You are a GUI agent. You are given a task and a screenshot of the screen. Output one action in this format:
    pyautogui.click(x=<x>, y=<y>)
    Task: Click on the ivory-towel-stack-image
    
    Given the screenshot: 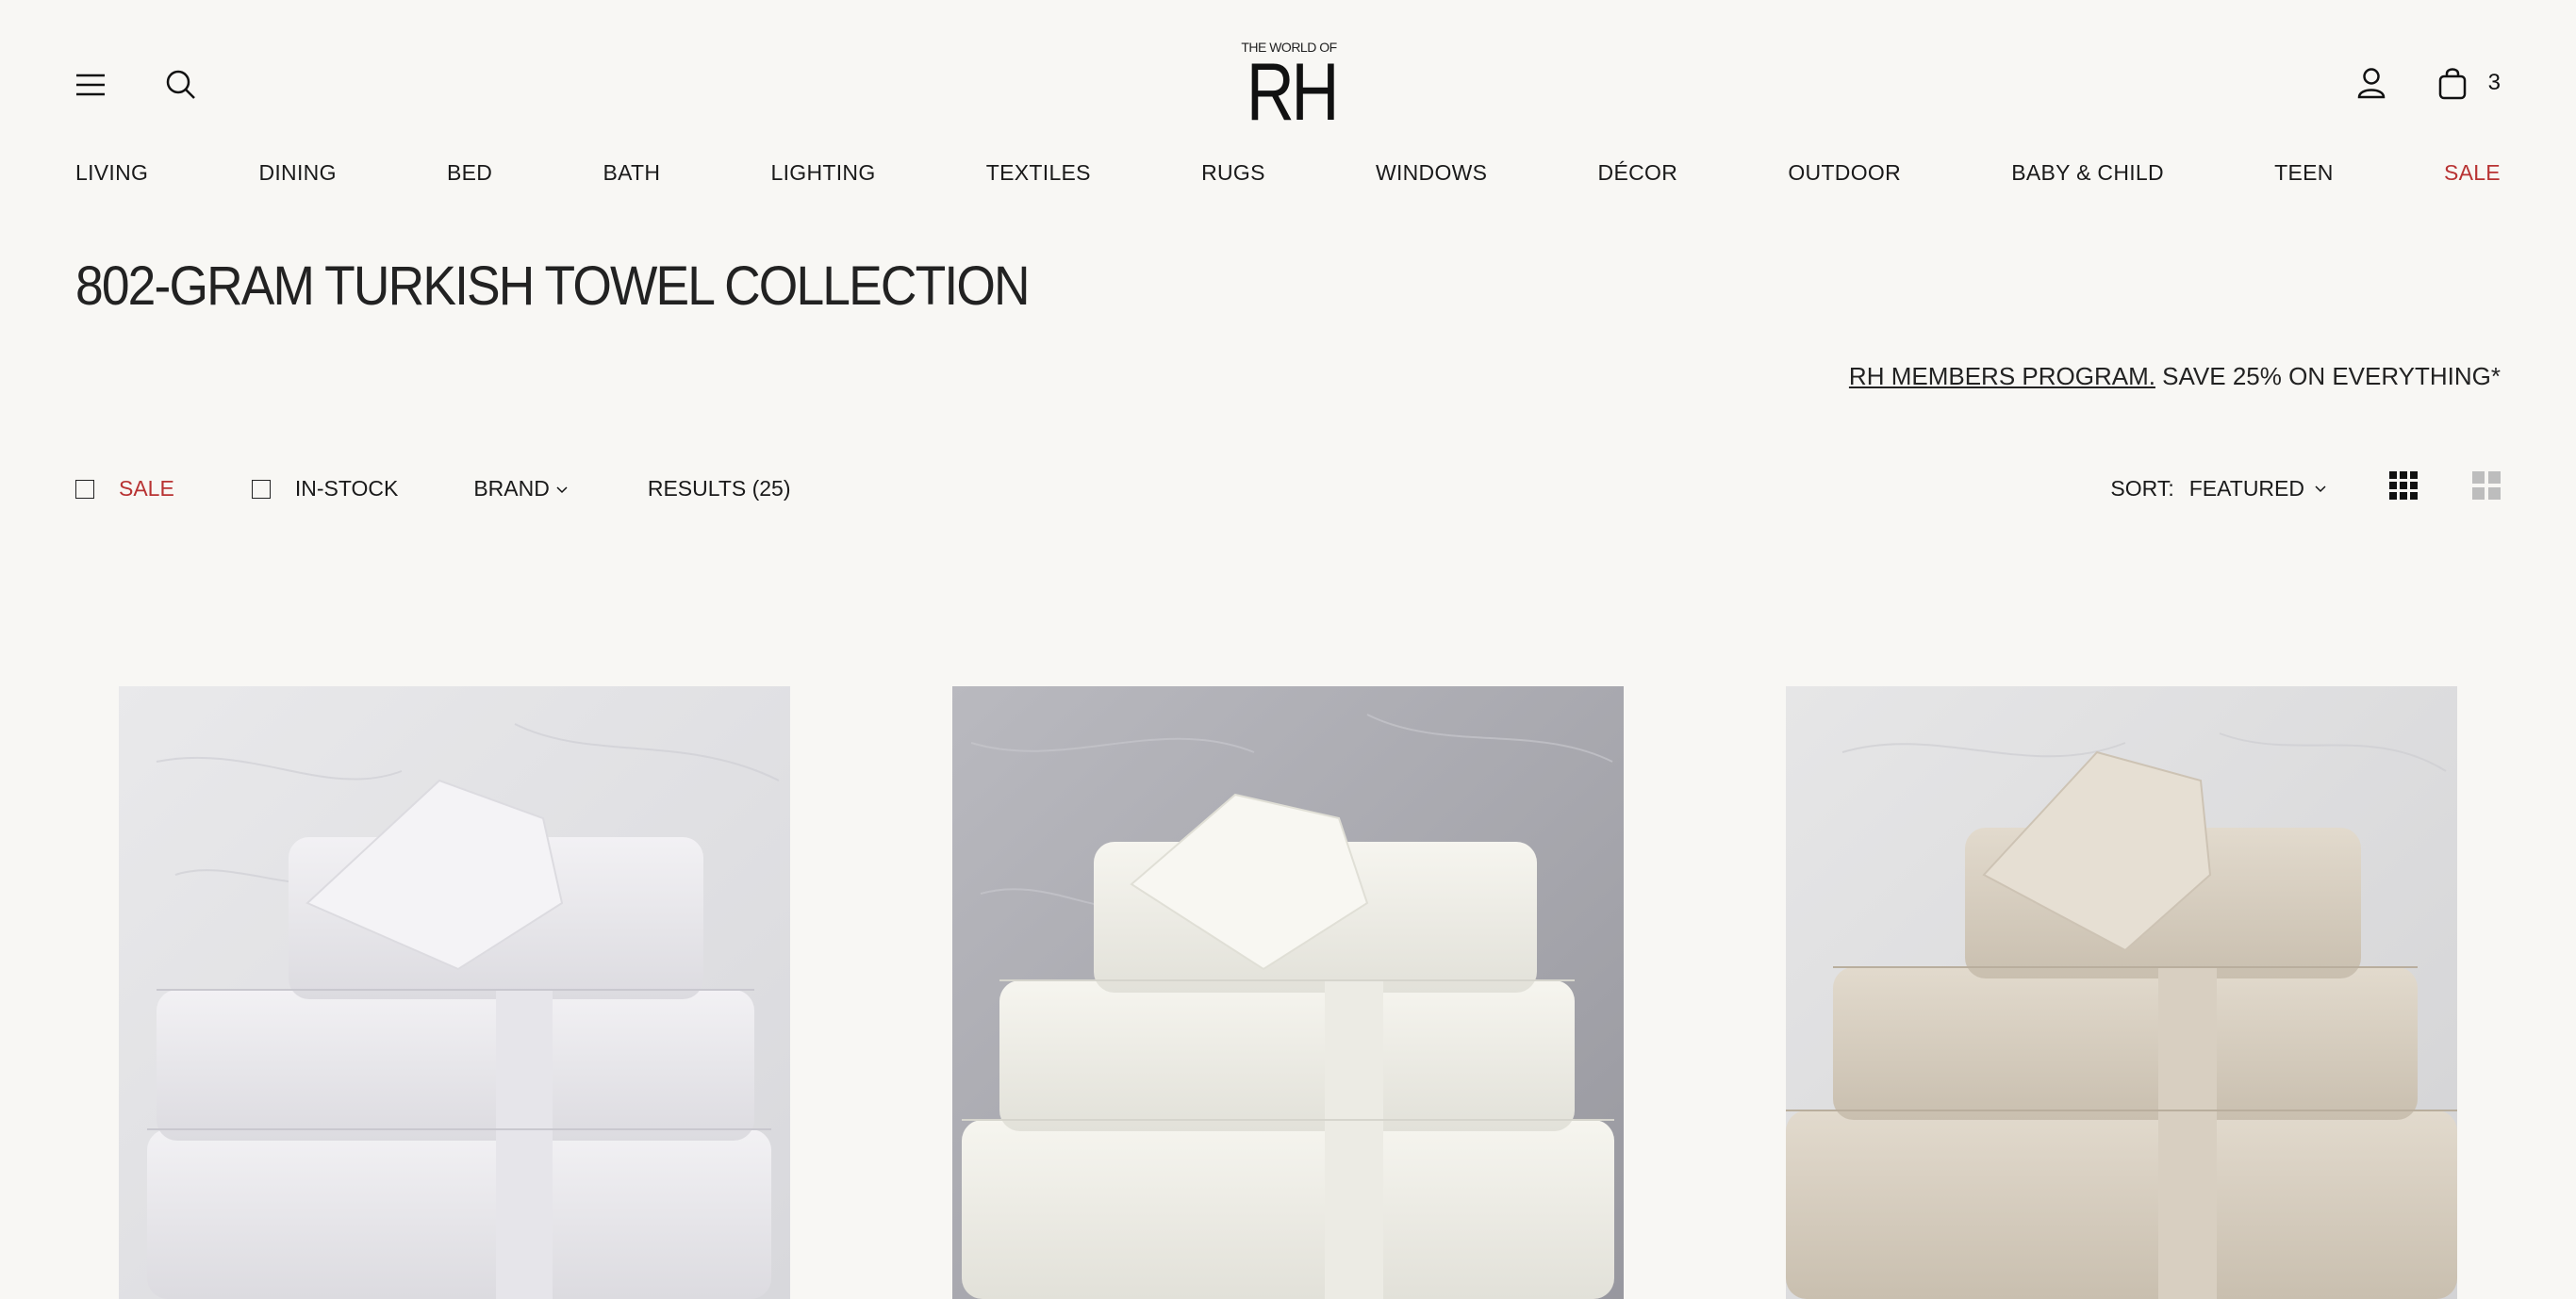 What is the action you would take?
    pyautogui.click(x=1288, y=993)
    